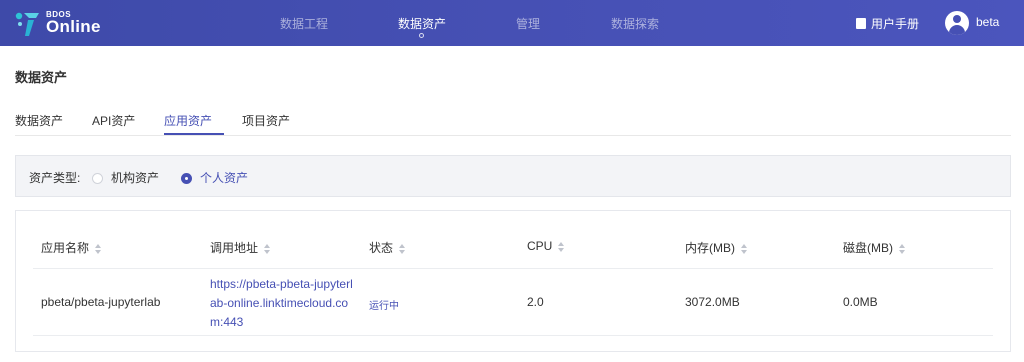 The height and width of the screenshot is (362, 1024). Describe the element at coordinates (635, 23) in the screenshot. I see `nav-data-exploration: 数据探索` at that location.